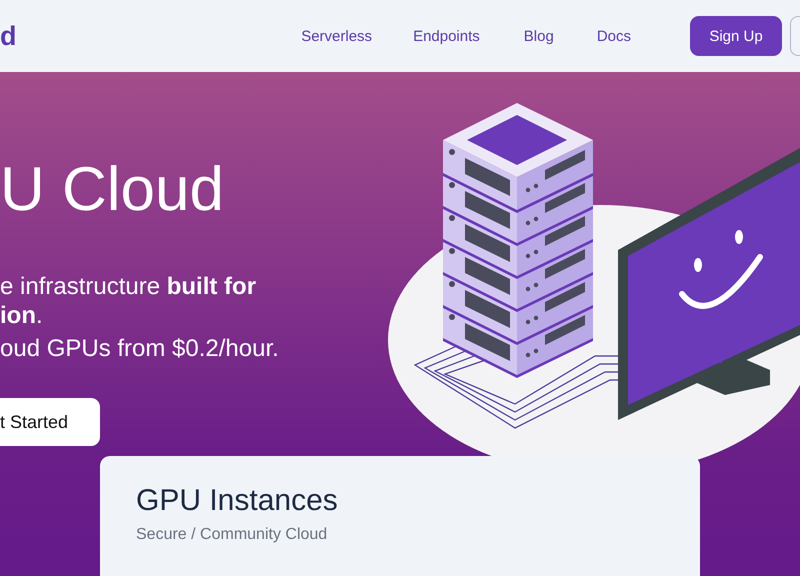  Describe the element at coordinates (232, 535) in the screenshot. I see `card-subtitle: Secure / Community Cloud` at that location.